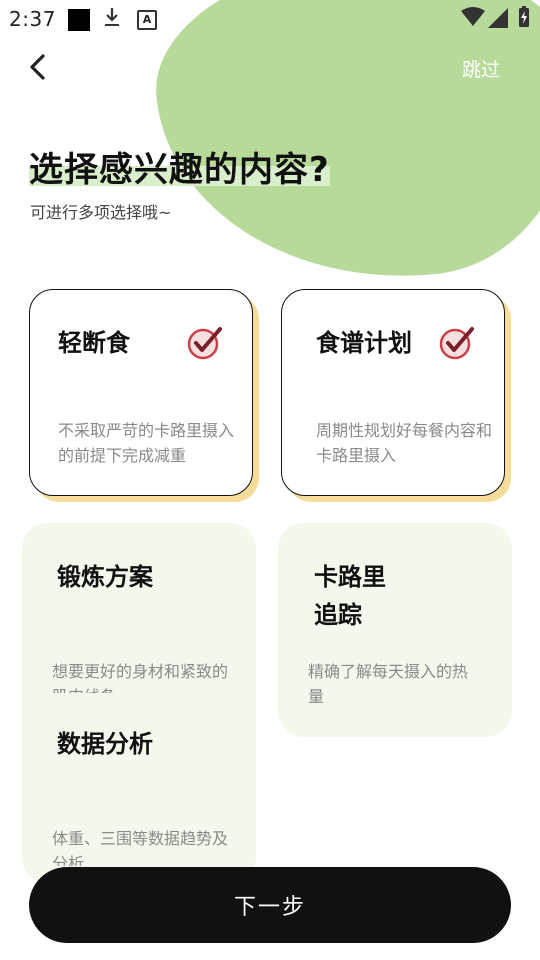 This screenshot has height=960, width=540. I want to click on page-title-wrap: 选择感兴趣的内容?, so click(179, 166).